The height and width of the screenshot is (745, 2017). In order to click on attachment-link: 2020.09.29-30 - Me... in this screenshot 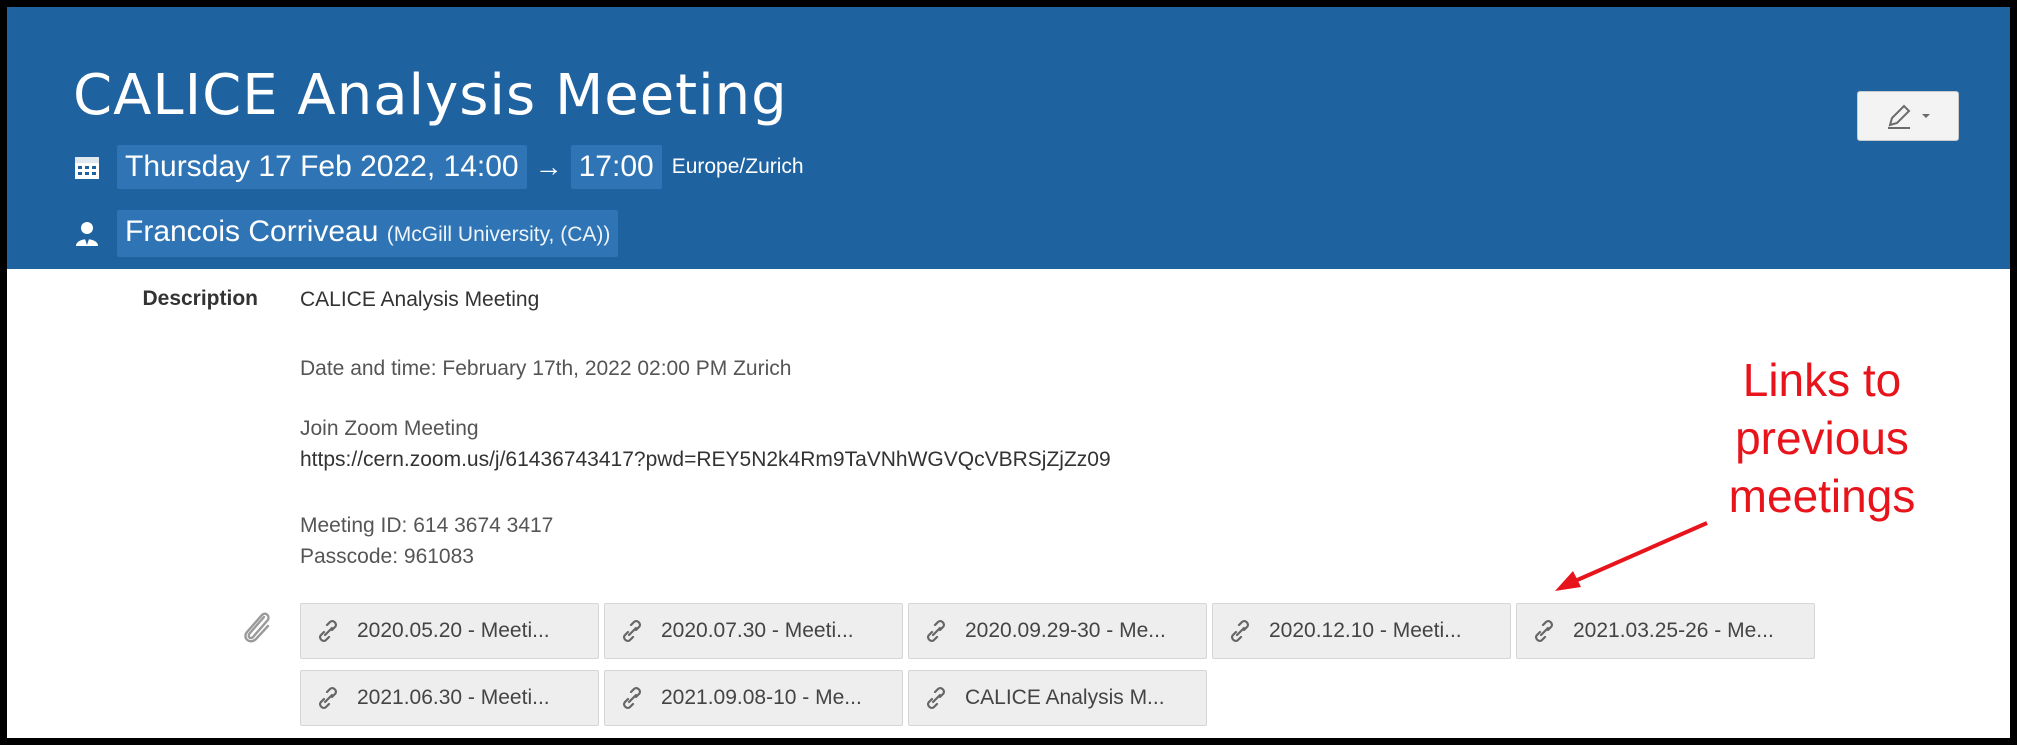, I will do `click(1057, 631)`.